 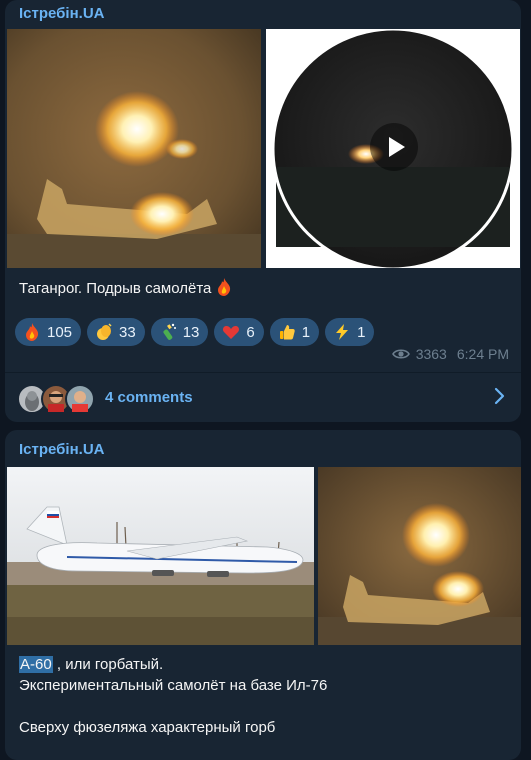 What do you see at coordinates (499, 396) in the screenshot?
I see `chevron-right-icon` at bounding box center [499, 396].